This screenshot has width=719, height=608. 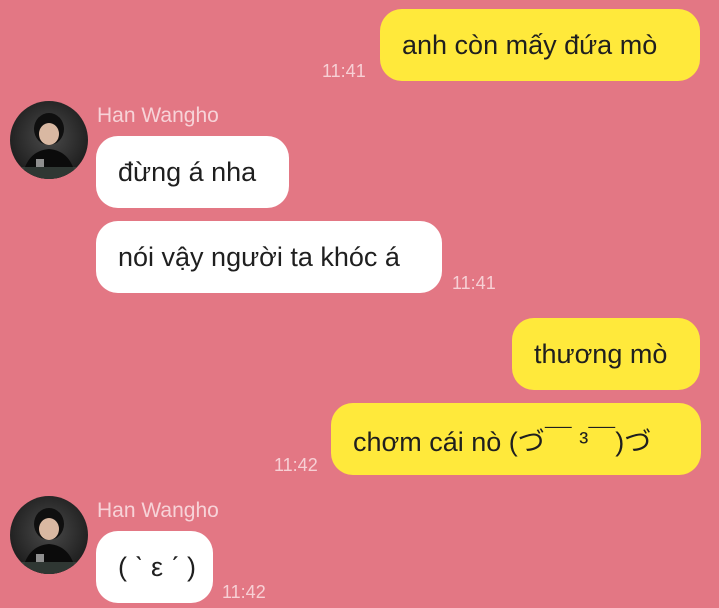 I want to click on outgoing-message-bubble: thương mò, so click(x=606, y=354).